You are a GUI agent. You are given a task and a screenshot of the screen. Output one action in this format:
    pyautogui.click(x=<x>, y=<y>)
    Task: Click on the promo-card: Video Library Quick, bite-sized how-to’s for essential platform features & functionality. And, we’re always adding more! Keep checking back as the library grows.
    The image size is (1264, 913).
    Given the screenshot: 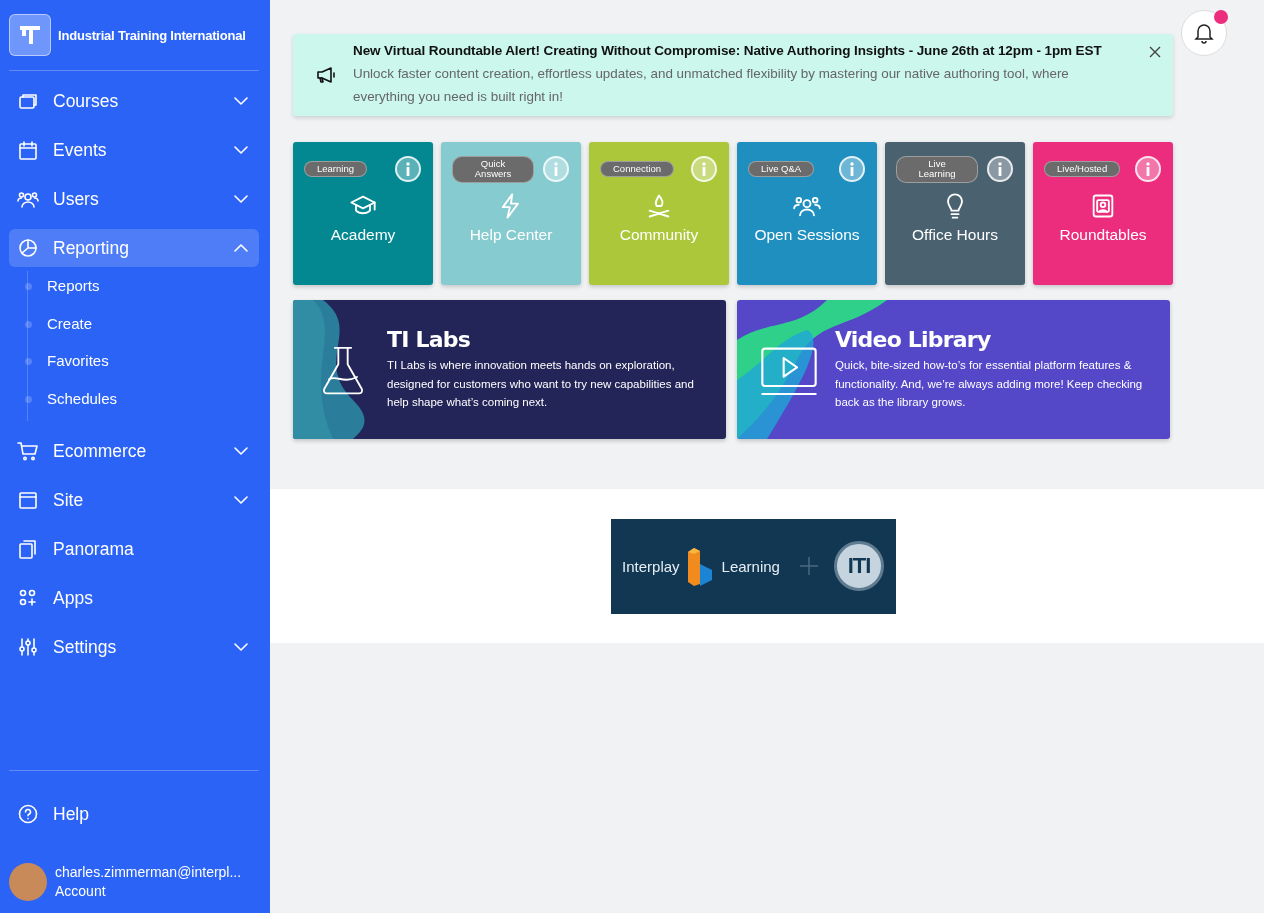 What is the action you would take?
    pyautogui.click(x=953, y=369)
    